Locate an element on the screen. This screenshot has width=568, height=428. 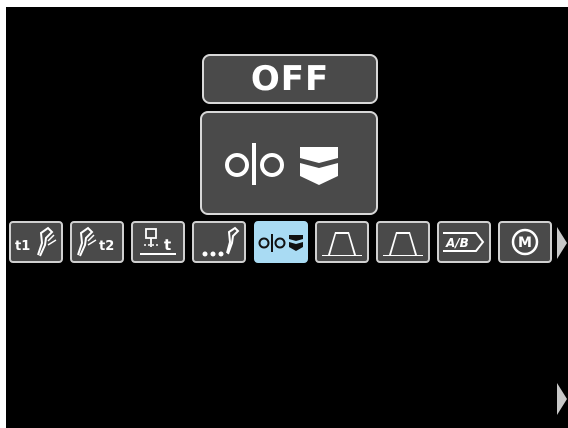
memory-label: M is located at coordinates (525, 243).